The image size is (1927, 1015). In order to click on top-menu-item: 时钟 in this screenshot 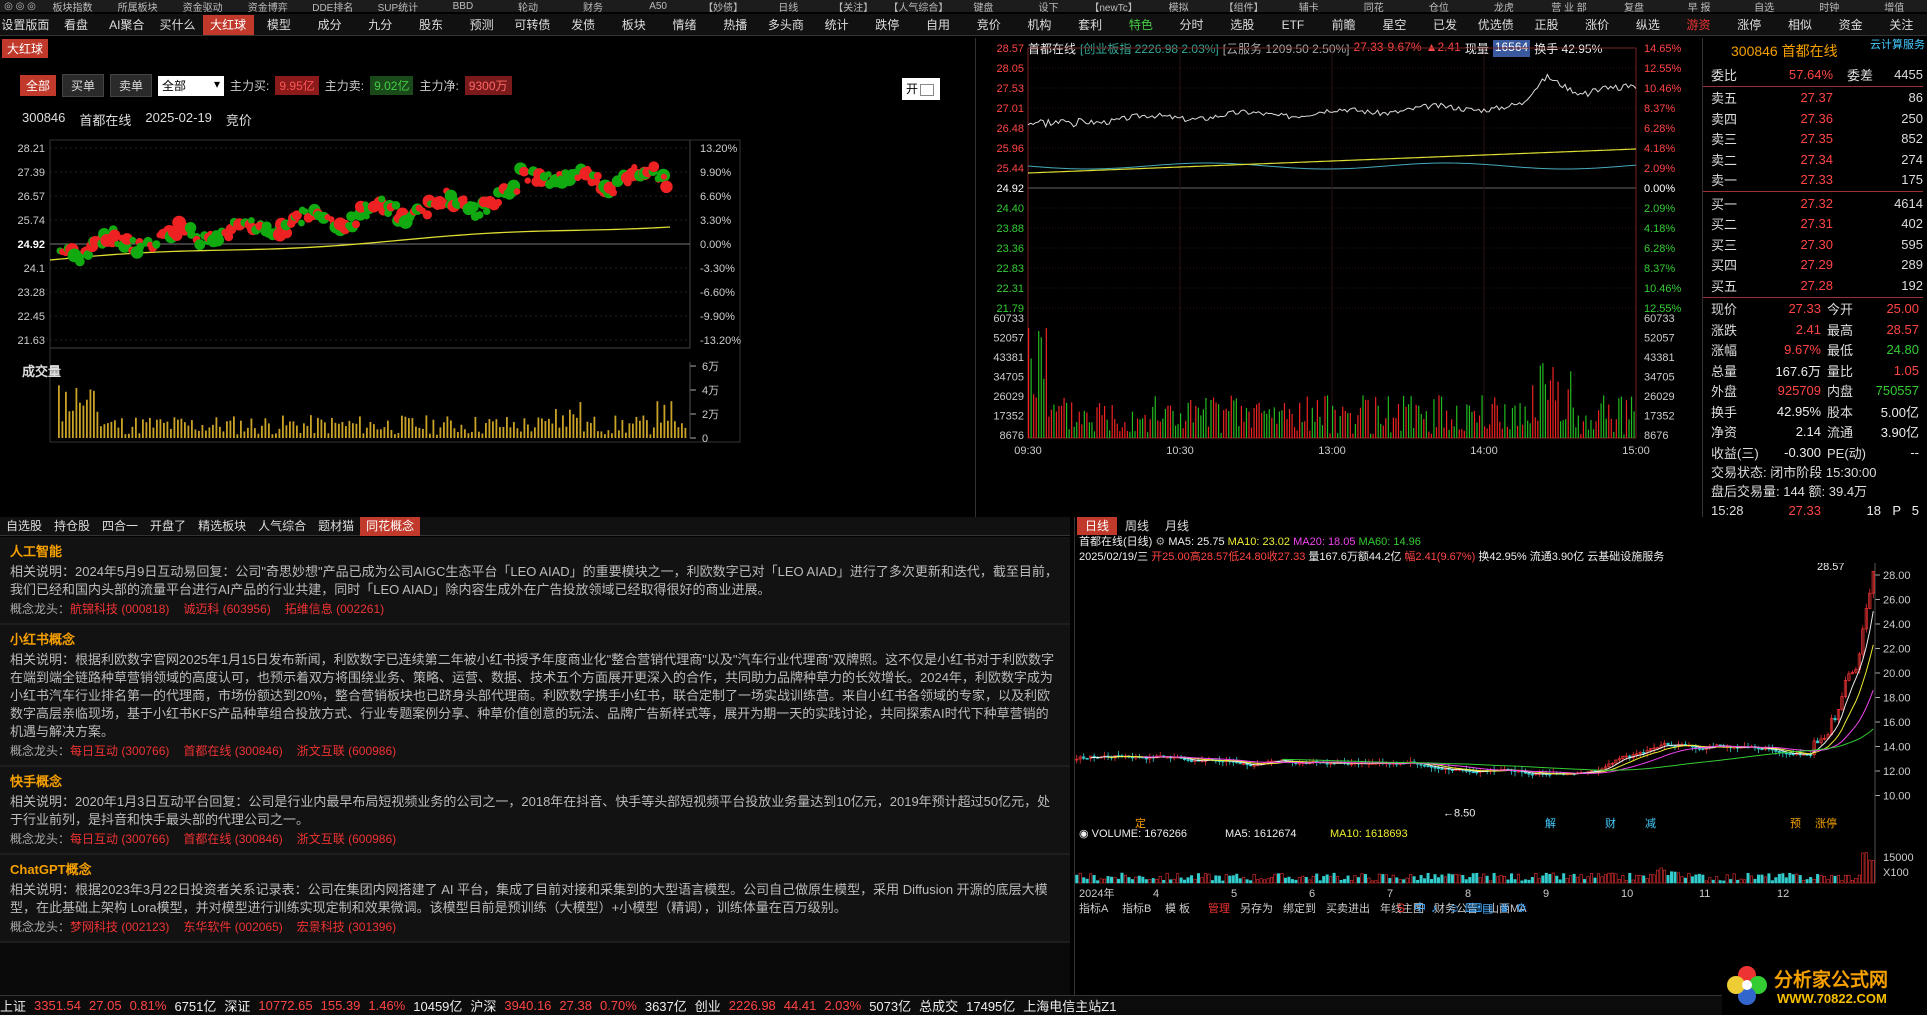, I will do `click(1829, 6)`.